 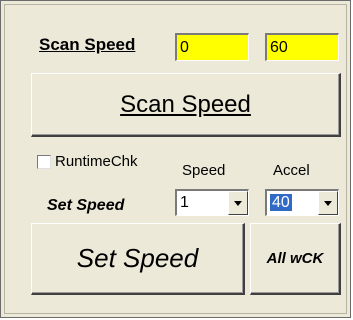 I want to click on accel-header-label: Accel, so click(x=291, y=170).